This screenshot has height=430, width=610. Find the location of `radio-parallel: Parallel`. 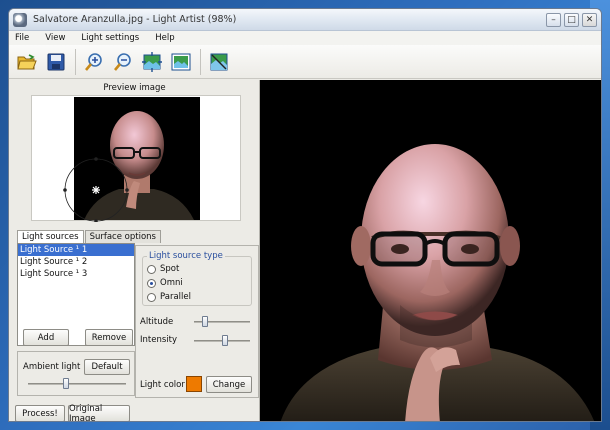

radio-parallel: Parallel is located at coordinates (169, 297).